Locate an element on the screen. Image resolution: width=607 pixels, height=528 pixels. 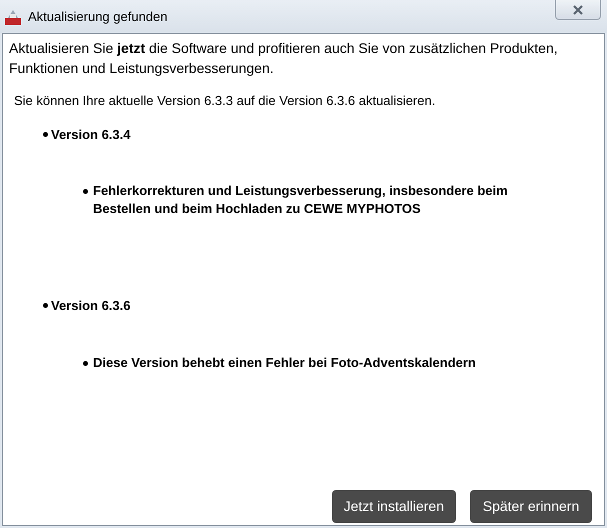
change-note: Diese Version behebt einen Fehler bei Foto-Adventskalendern is located at coordinates (284, 363).